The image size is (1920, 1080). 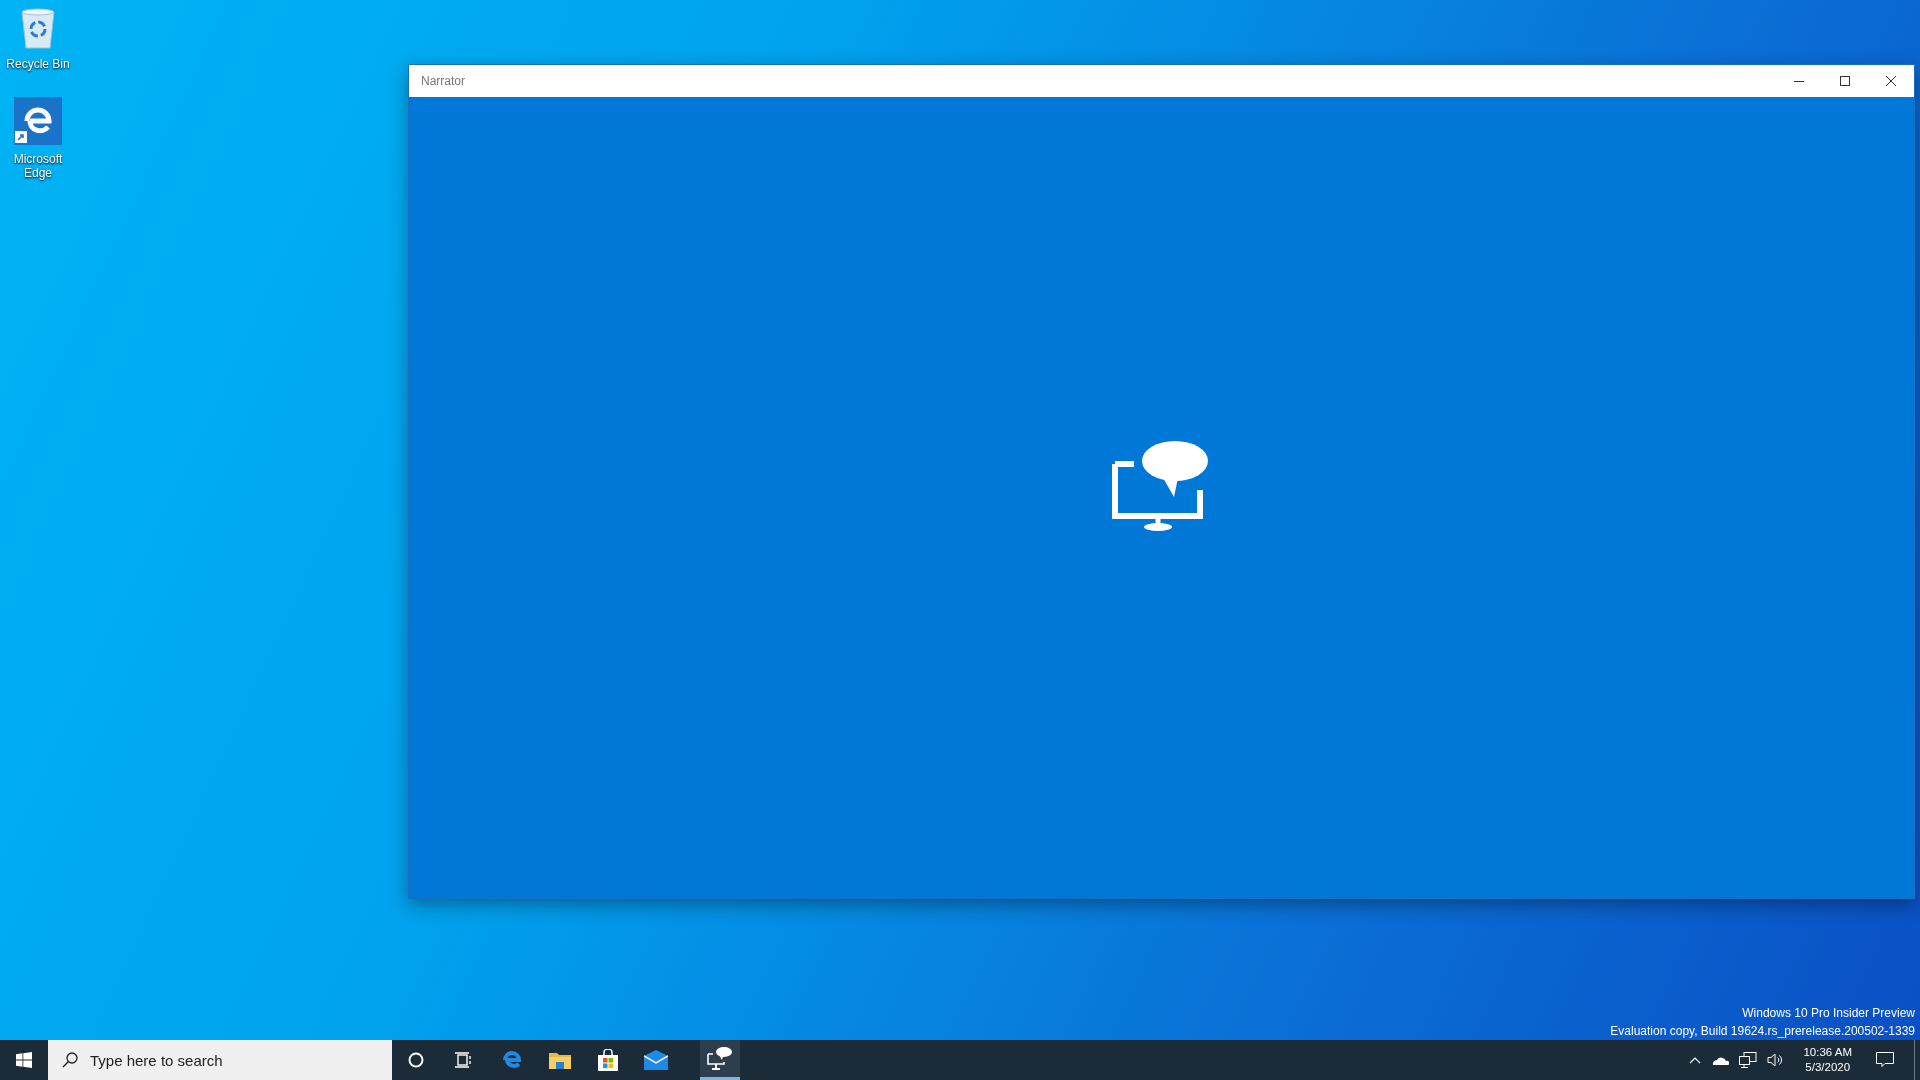 I want to click on recycle-bin-icon, so click(x=38, y=28).